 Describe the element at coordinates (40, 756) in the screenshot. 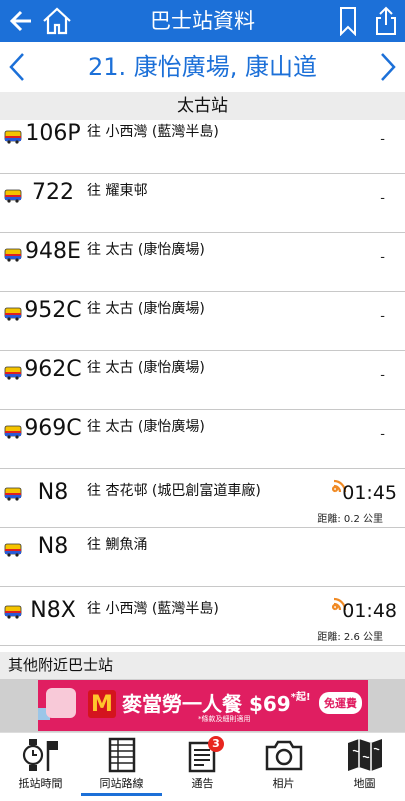

I see `watch-flag-icon` at that location.